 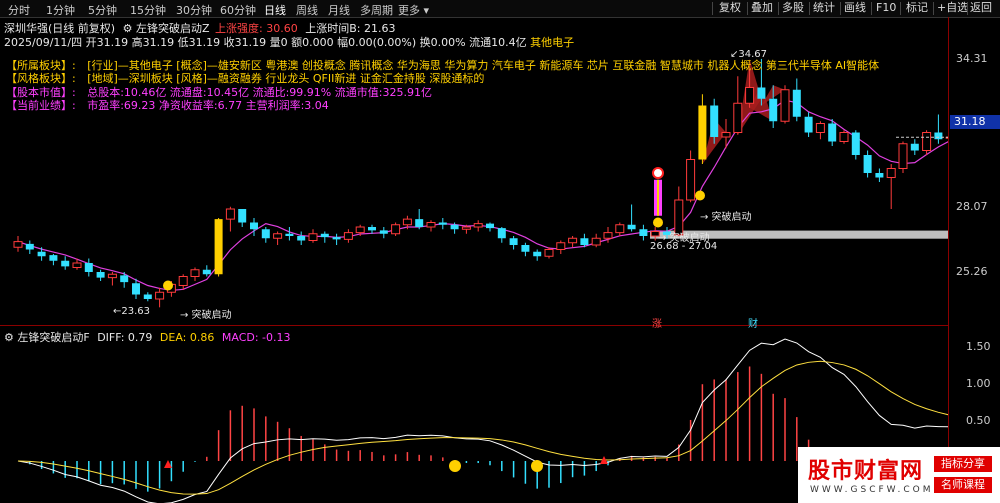 What do you see at coordinates (377, 42) in the screenshot?
I see `quote-amp: 幅0.00(0.00%)` at bounding box center [377, 42].